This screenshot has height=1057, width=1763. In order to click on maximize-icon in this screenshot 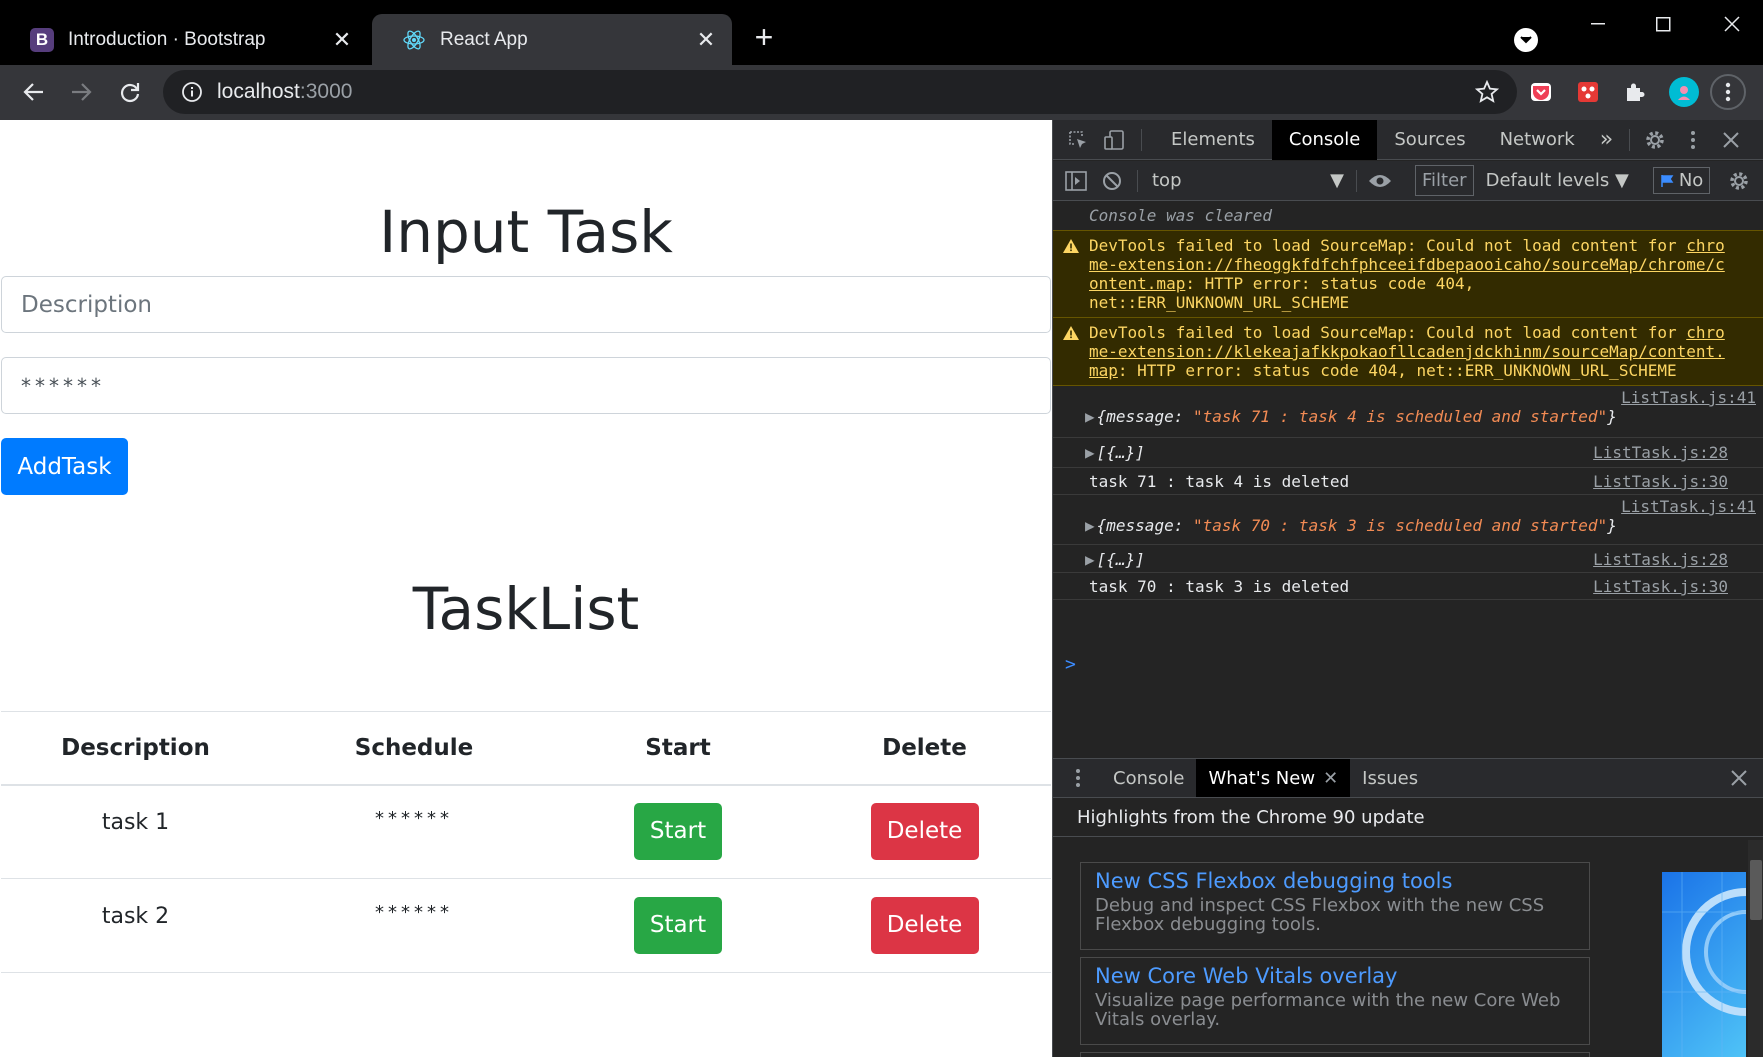, I will do `click(1663, 24)`.